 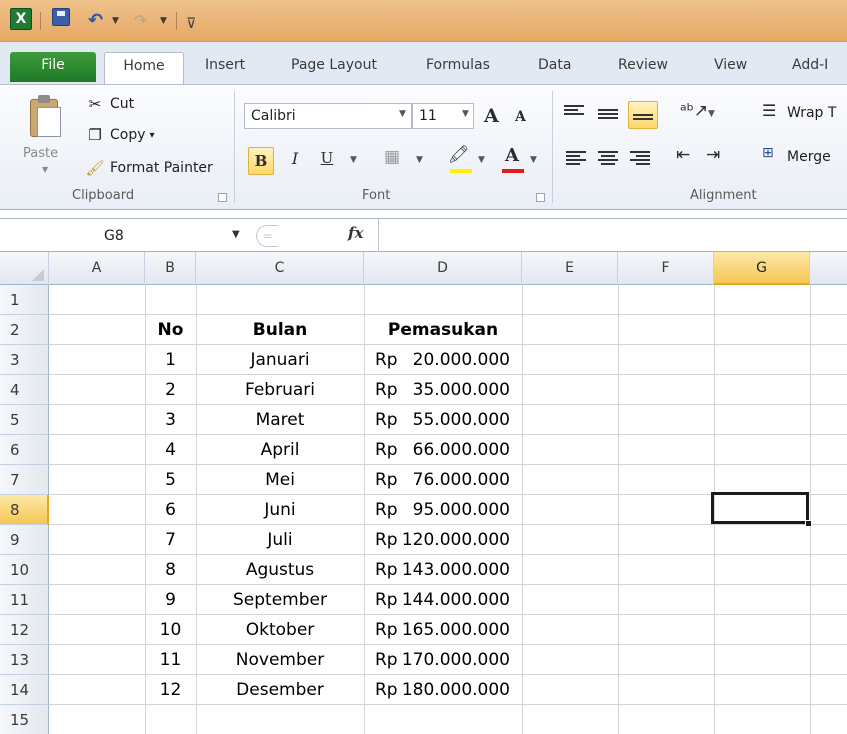 I want to click on cell-amount: 143.000.000, so click(x=456, y=570).